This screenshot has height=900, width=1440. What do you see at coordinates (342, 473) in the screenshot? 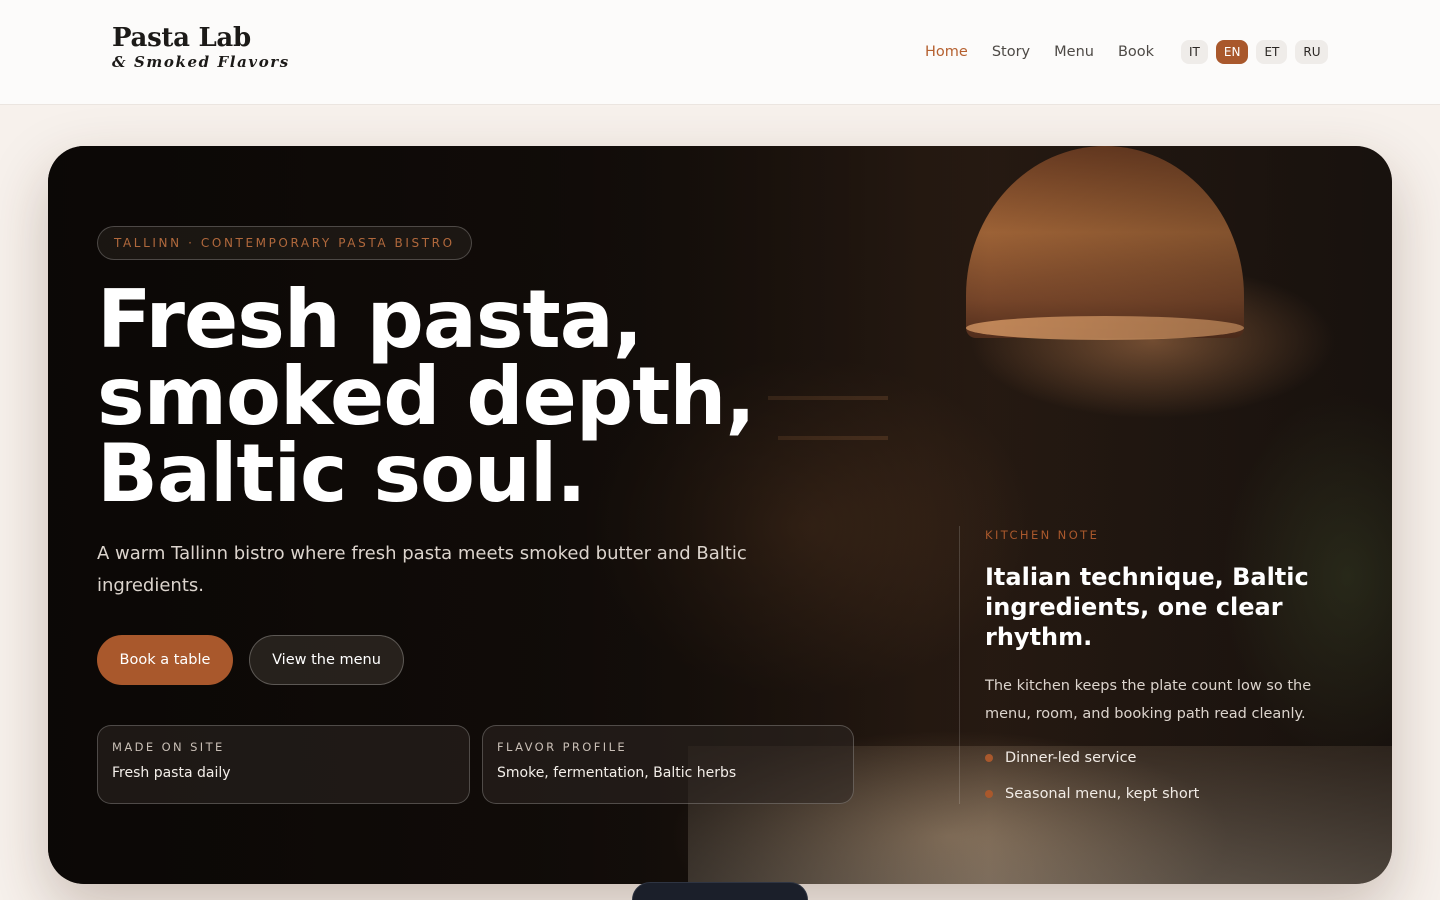
I see `headline-line: Baltic soul.` at bounding box center [342, 473].